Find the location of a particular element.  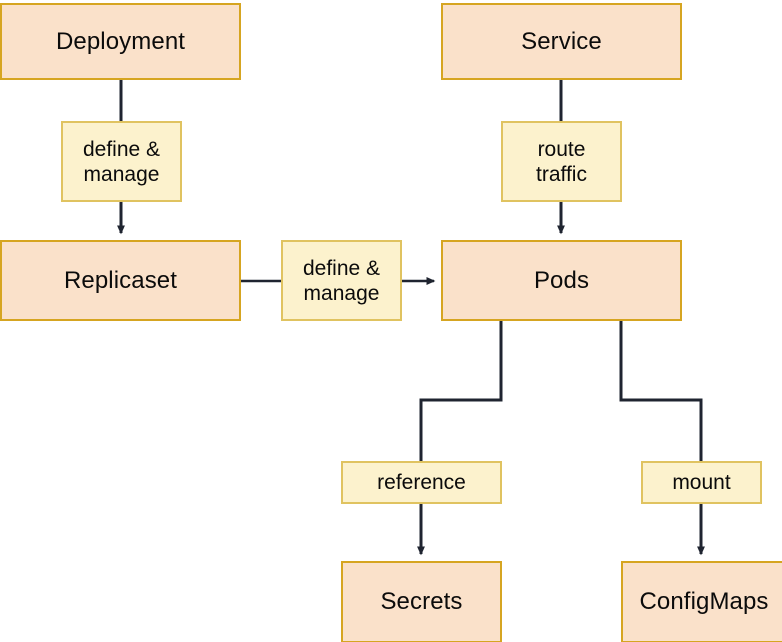

edge-pods-to-mount is located at coordinates (661, 391).